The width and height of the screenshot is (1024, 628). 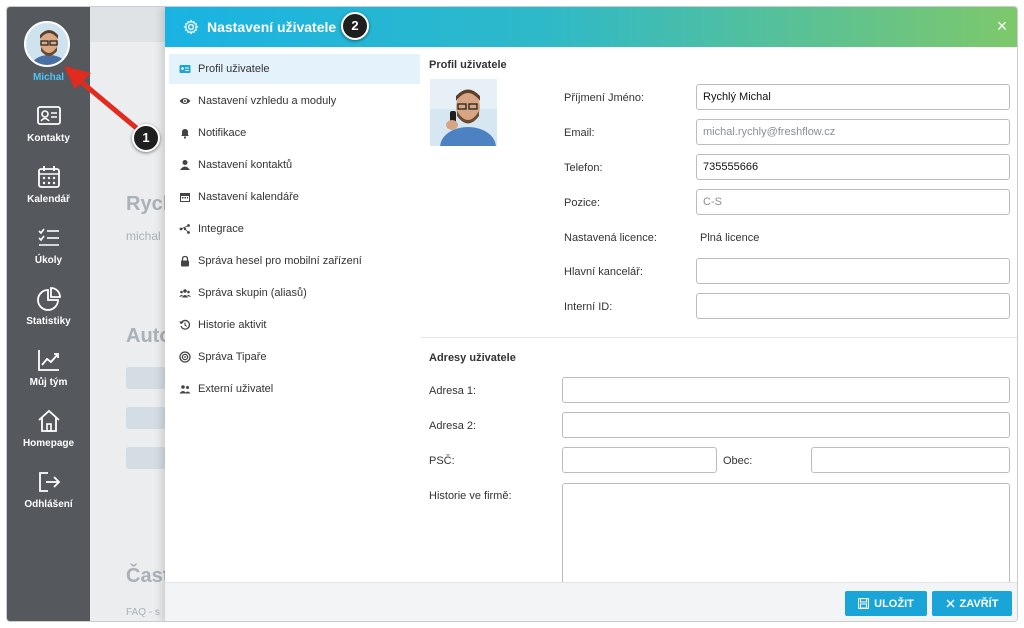 What do you see at coordinates (853, 167) in the screenshot?
I see `phone-field` at bounding box center [853, 167].